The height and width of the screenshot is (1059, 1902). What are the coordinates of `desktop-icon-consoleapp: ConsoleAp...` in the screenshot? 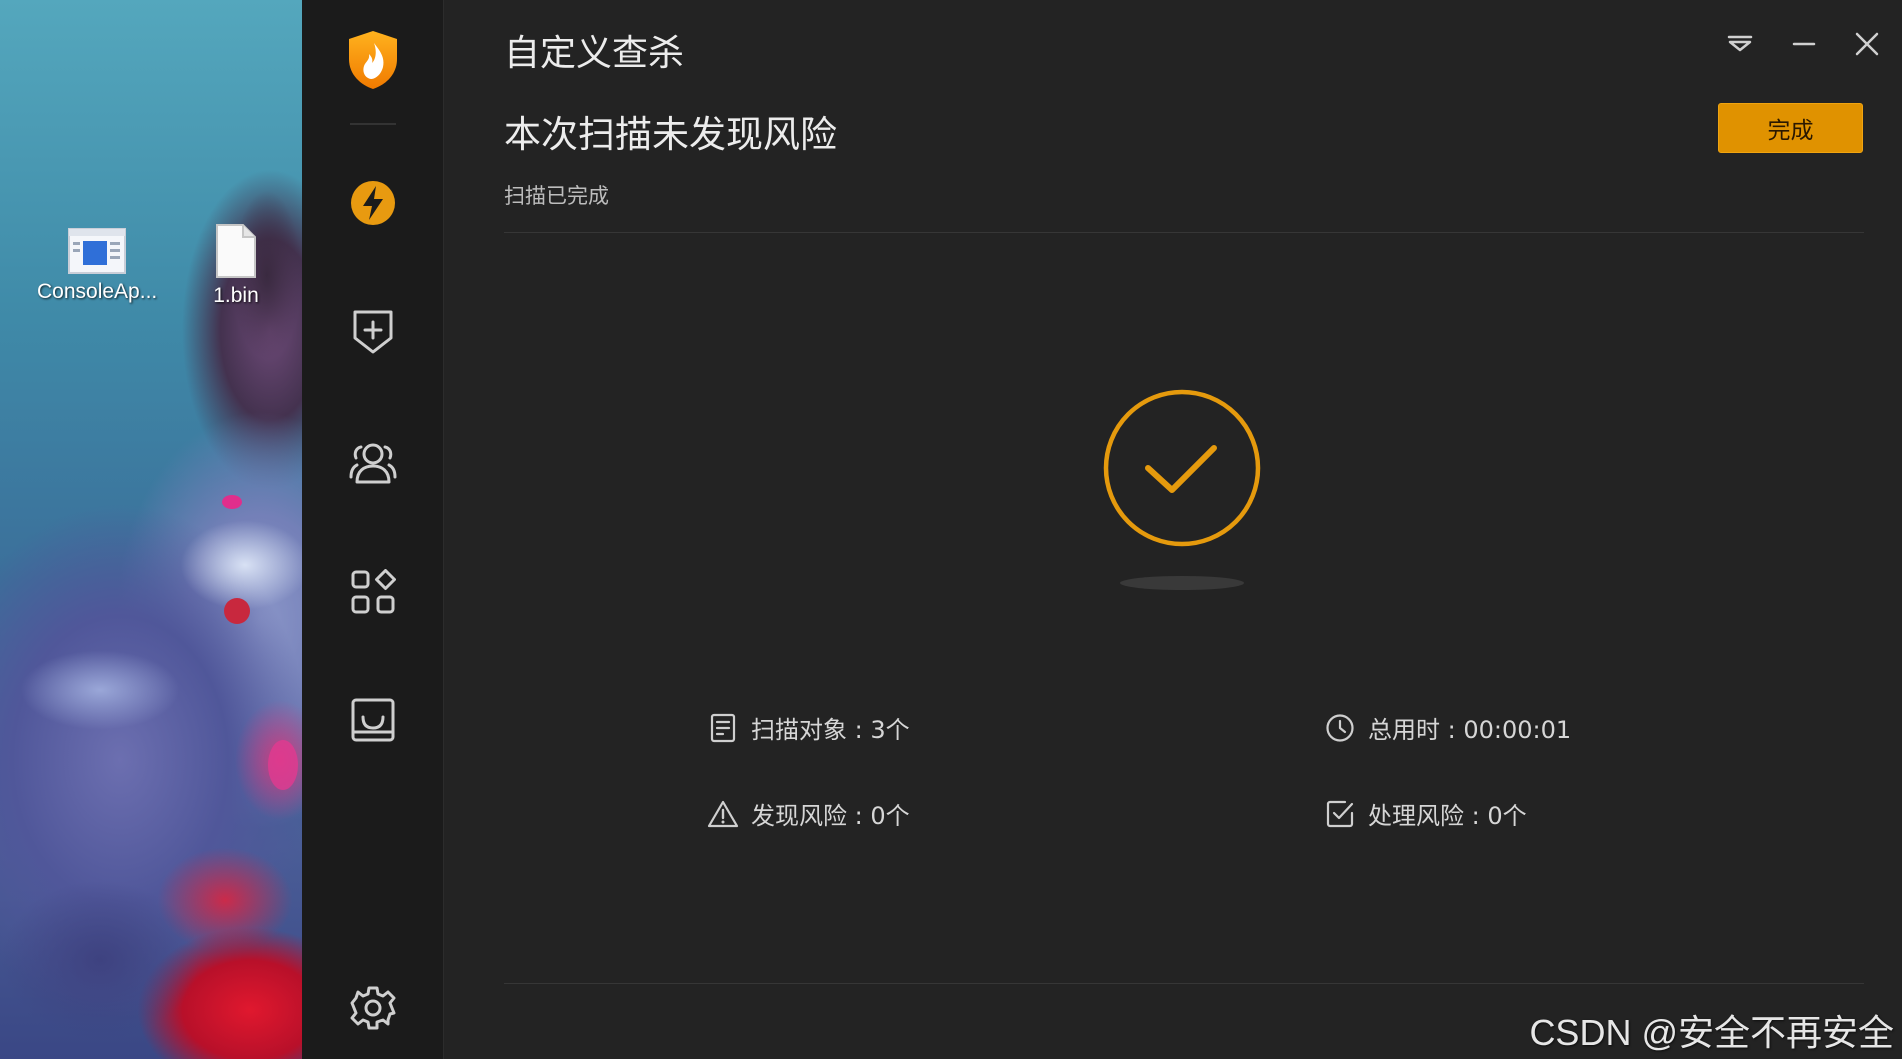 It's located at (97, 266).